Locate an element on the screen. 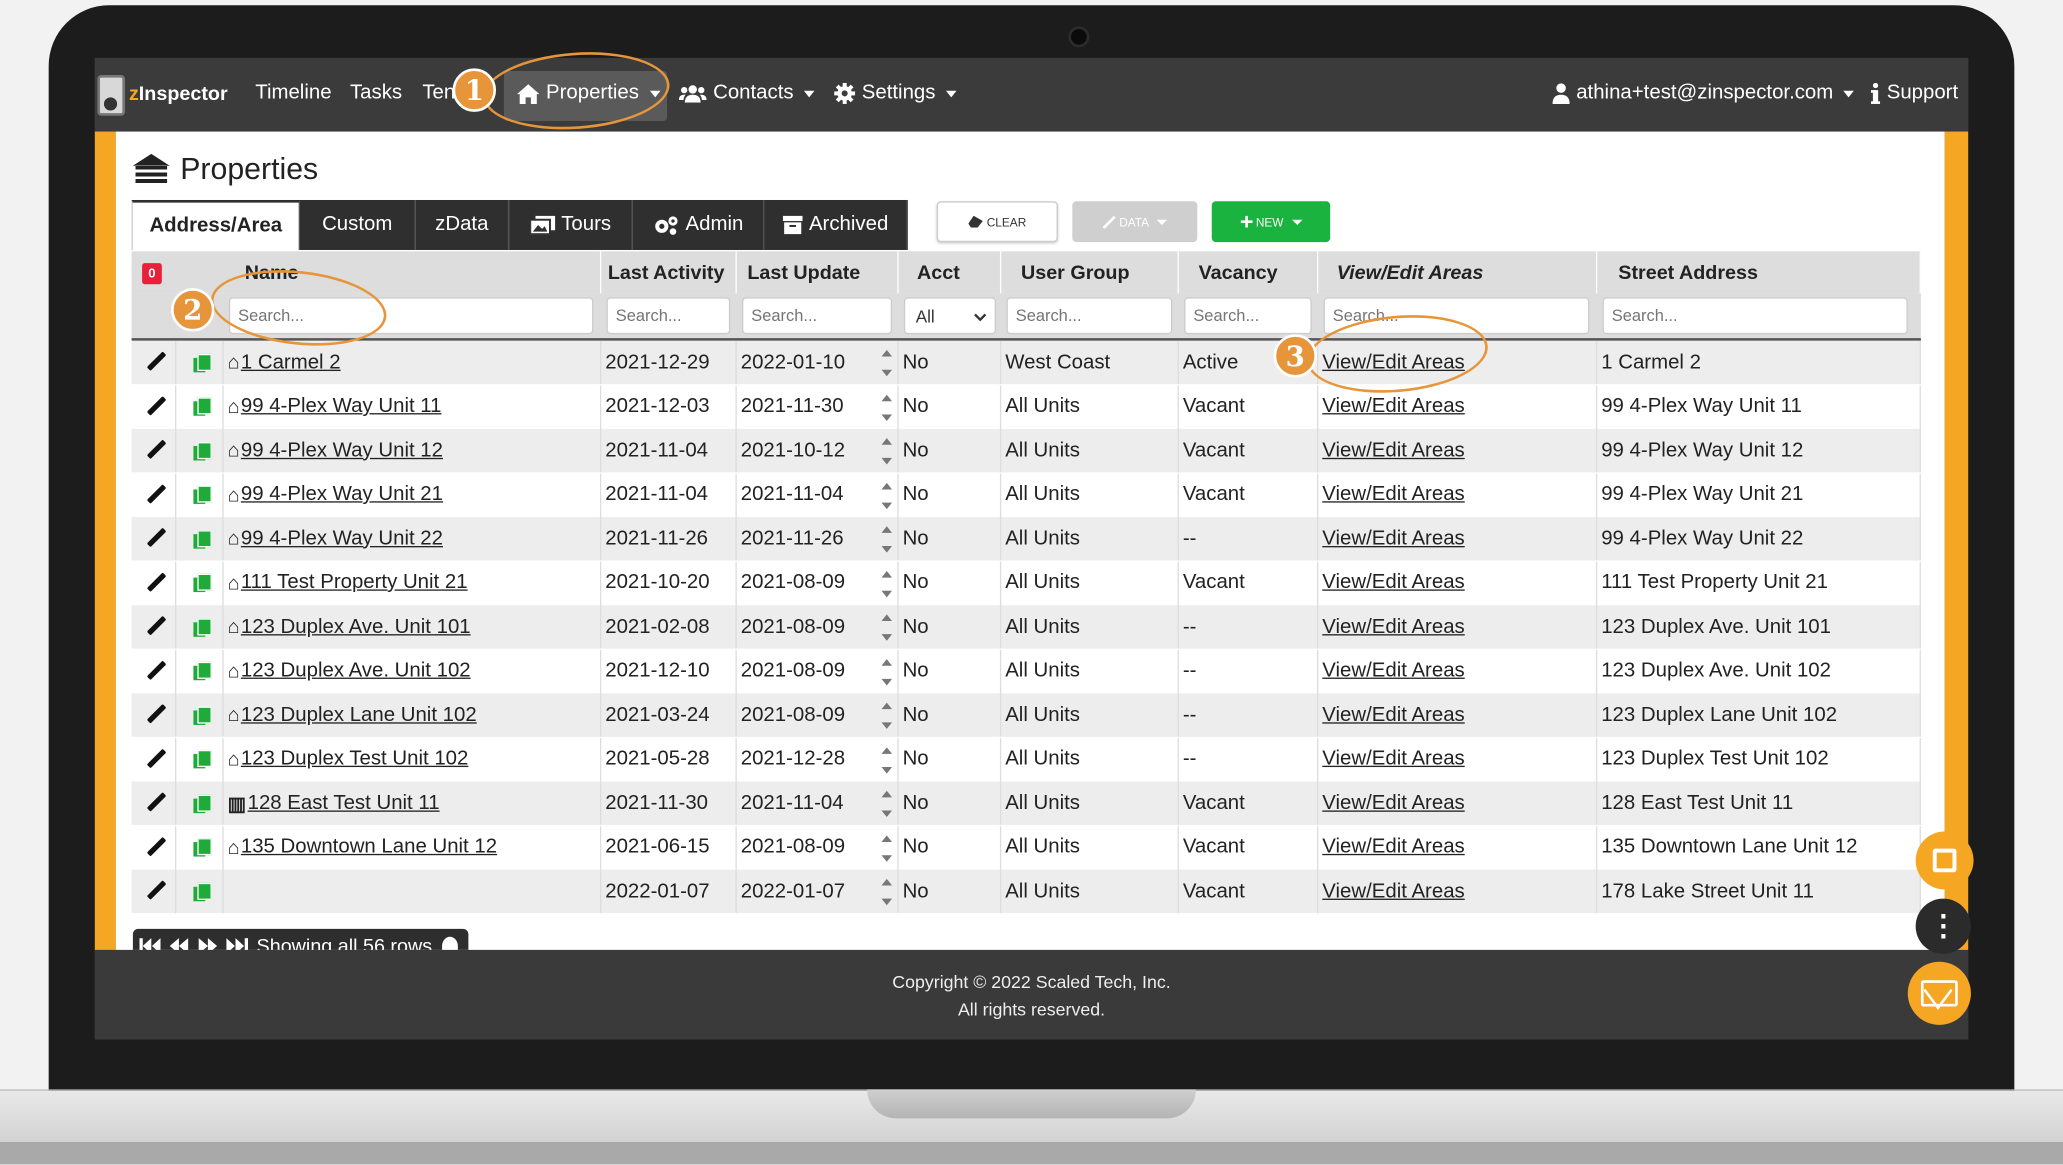 The height and width of the screenshot is (1165, 2063). first-page-icon is located at coordinates (150, 944).